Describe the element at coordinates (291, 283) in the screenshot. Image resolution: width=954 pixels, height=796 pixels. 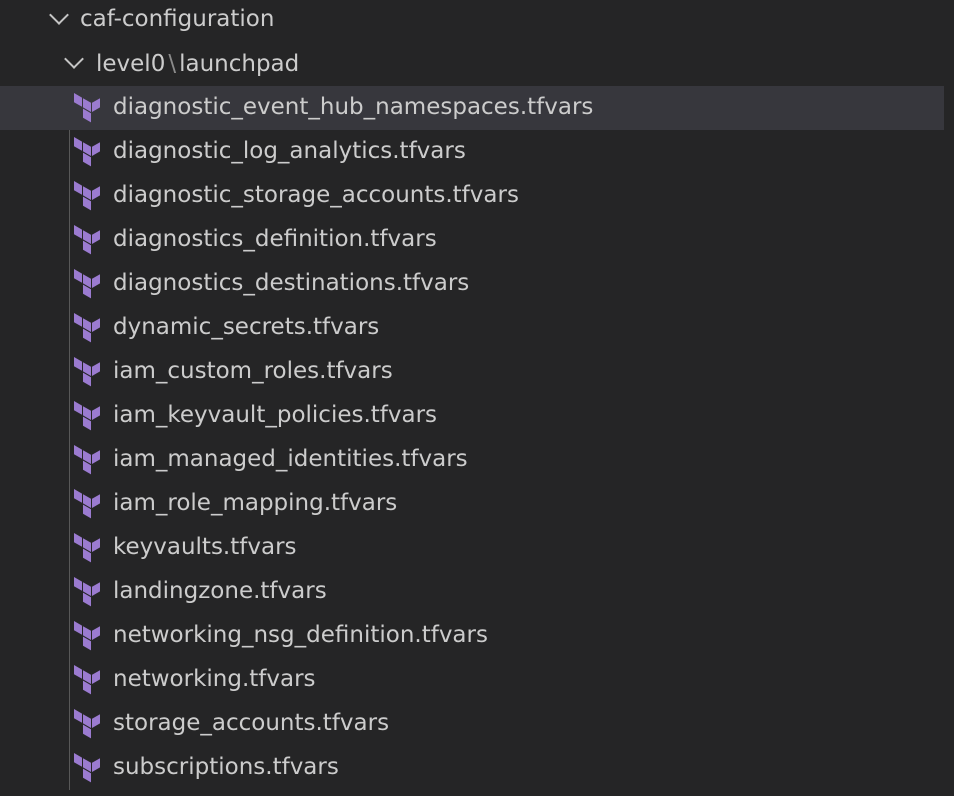
I see `file-label: diagnostics_destinations.tfvars` at that location.